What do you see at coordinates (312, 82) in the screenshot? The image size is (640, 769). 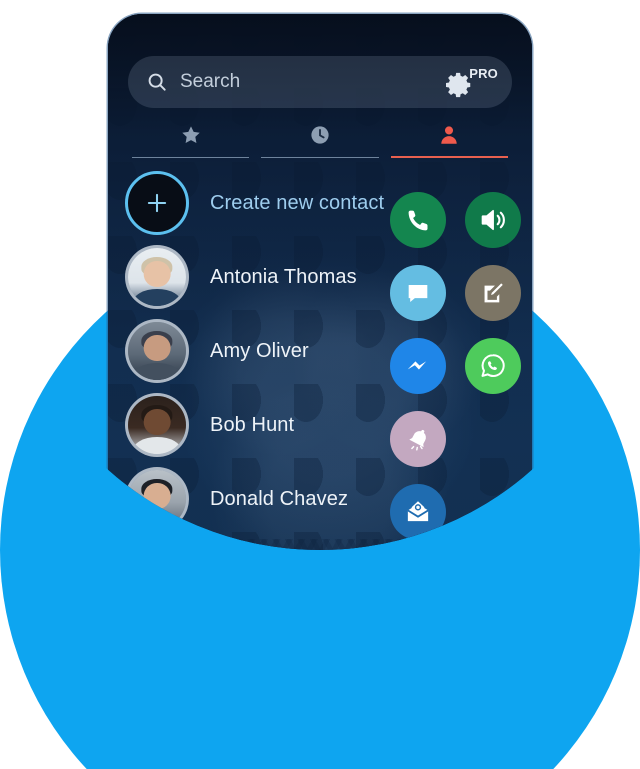 I see `search-input` at bounding box center [312, 82].